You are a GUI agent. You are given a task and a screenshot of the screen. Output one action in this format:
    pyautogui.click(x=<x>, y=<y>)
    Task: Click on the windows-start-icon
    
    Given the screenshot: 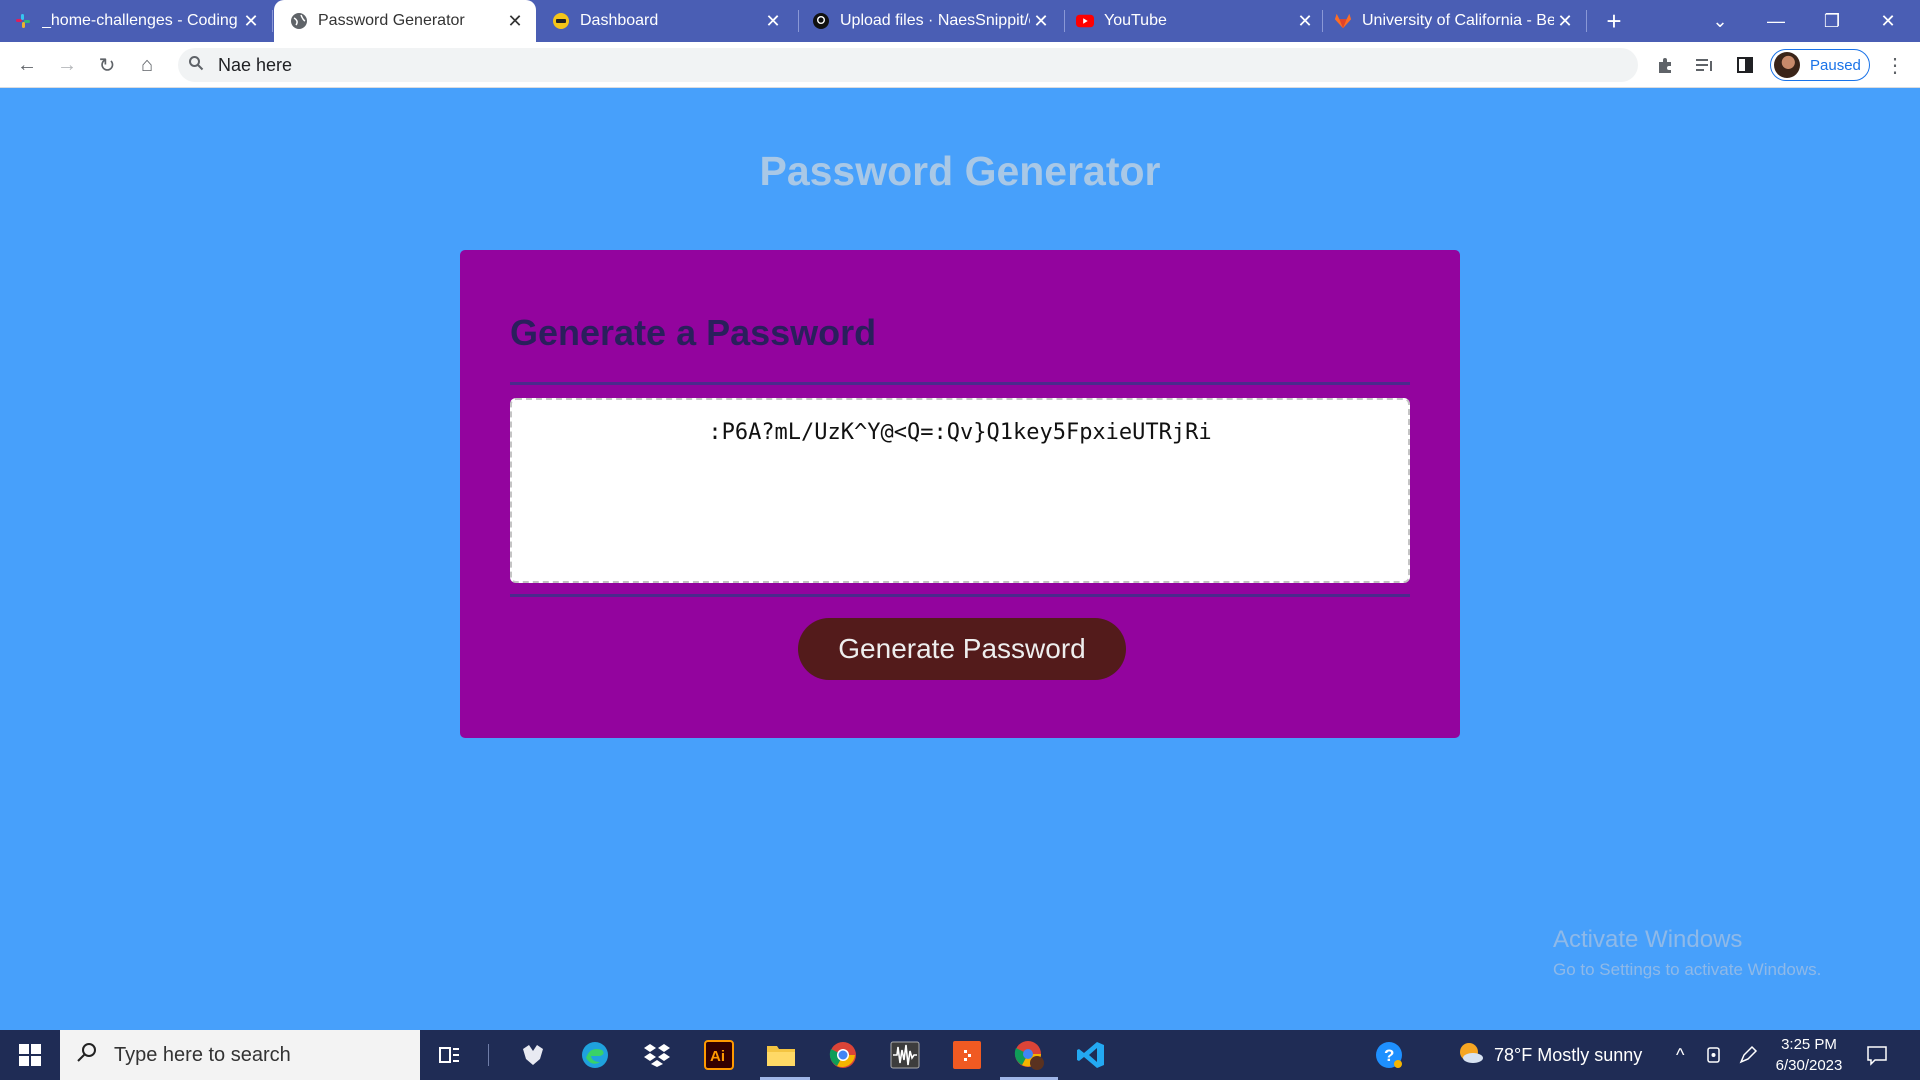 What is the action you would take?
    pyautogui.click(x=30, y=1055)
    